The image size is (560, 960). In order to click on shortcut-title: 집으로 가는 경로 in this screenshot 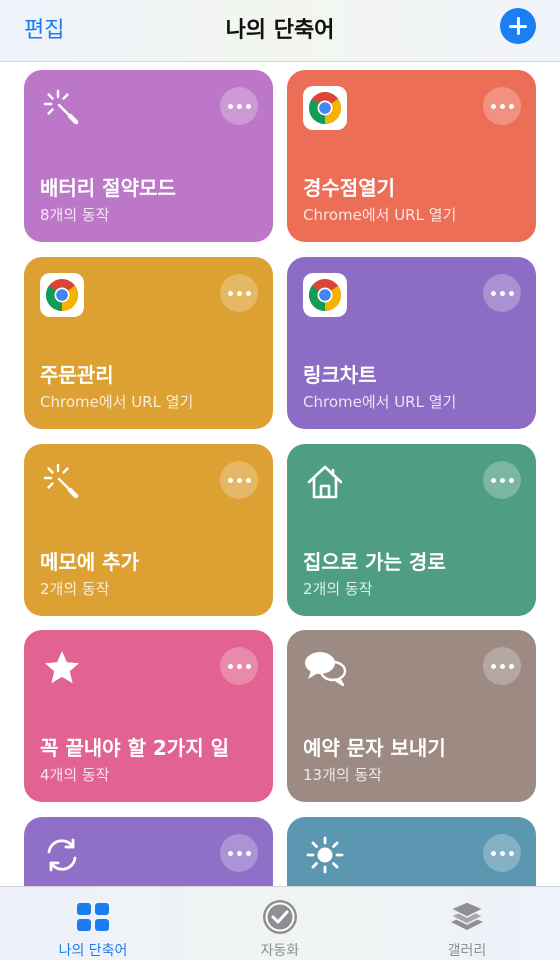, I will do `click(374, 562)`.